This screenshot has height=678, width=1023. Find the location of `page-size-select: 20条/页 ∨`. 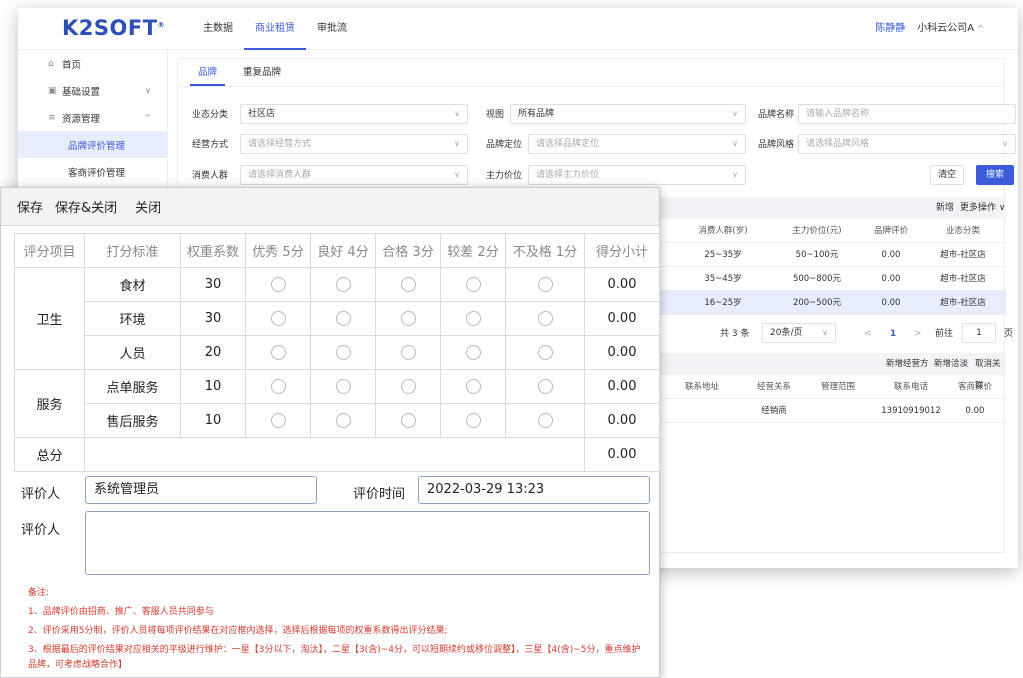

page-size-select: 20条/页 ∨ is located at coordinates (799, 333).